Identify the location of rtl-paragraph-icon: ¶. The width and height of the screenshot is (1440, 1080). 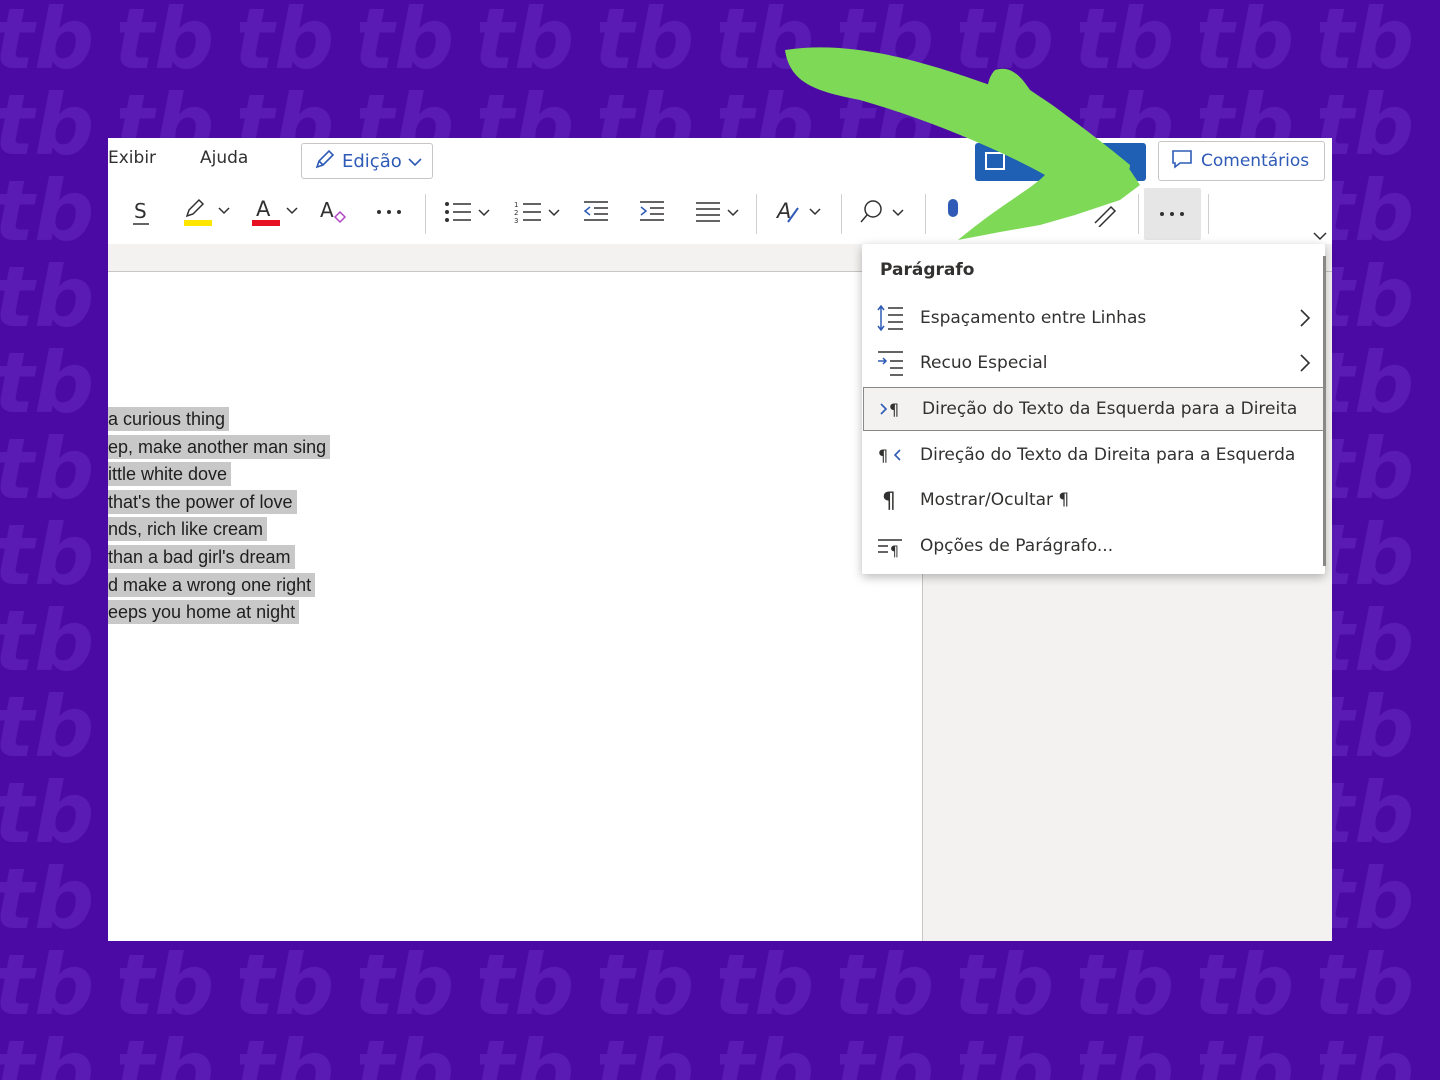
(891, 455).